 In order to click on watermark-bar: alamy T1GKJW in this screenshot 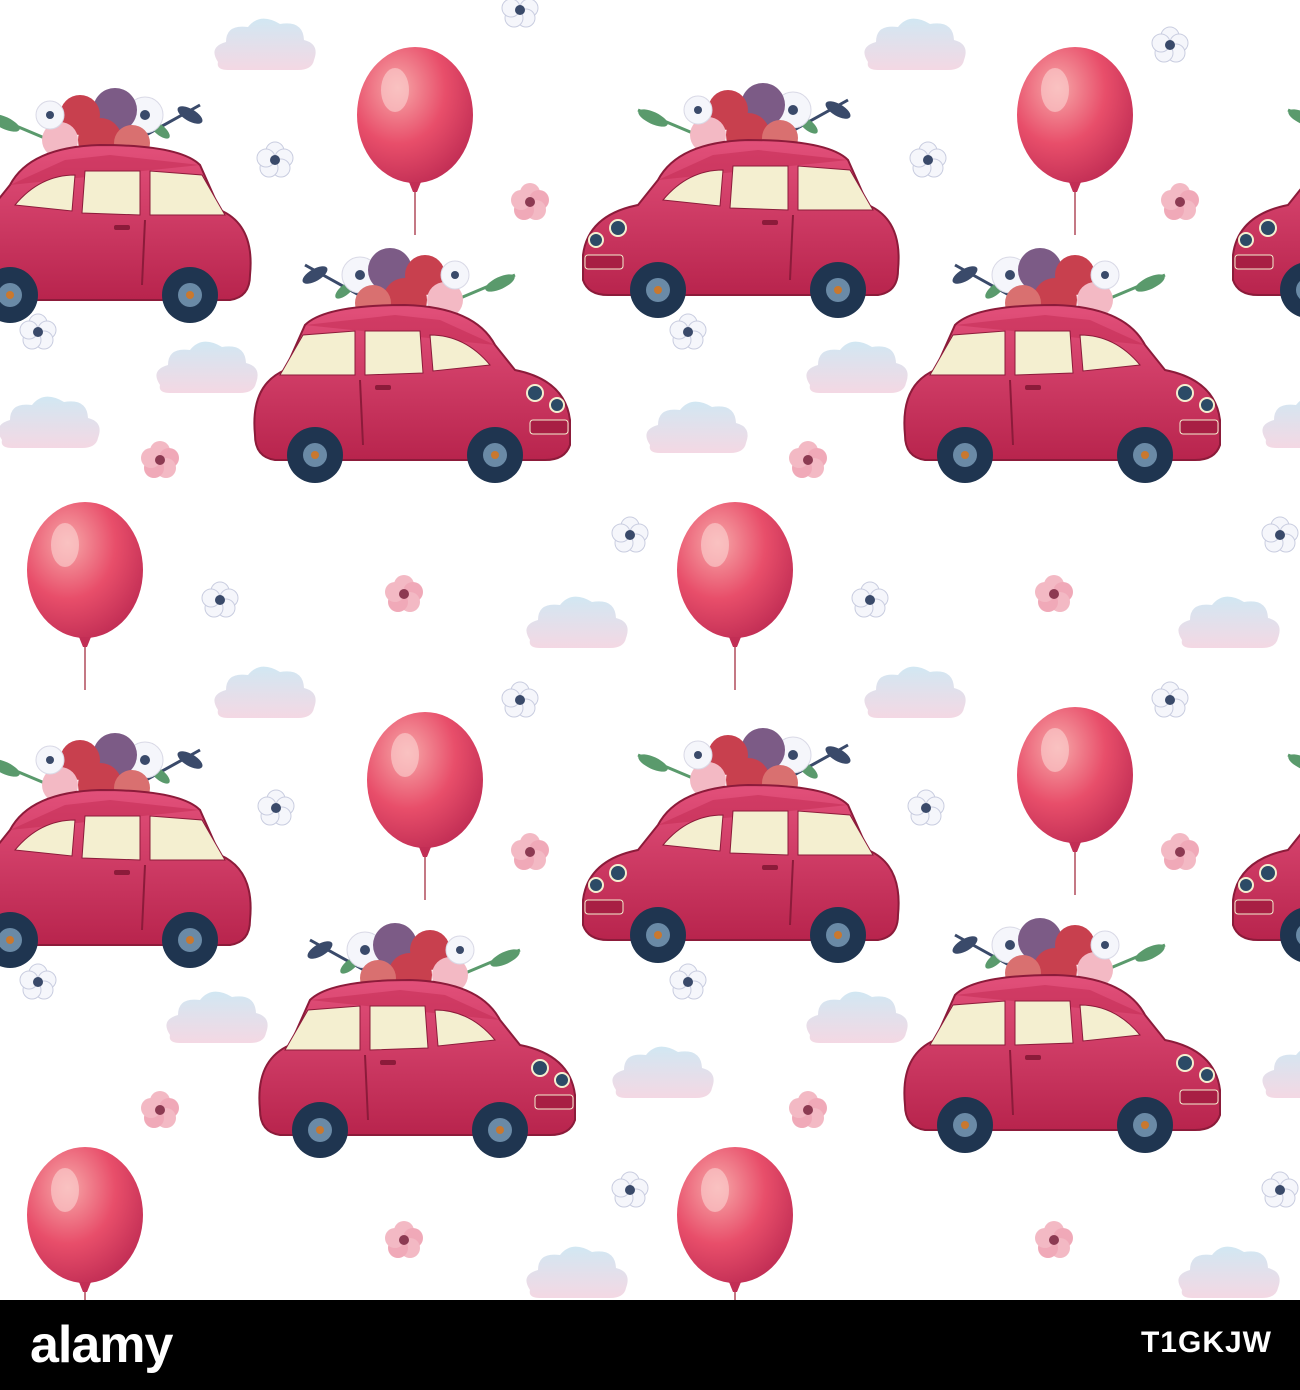, I will do `click(650, 1345)`.